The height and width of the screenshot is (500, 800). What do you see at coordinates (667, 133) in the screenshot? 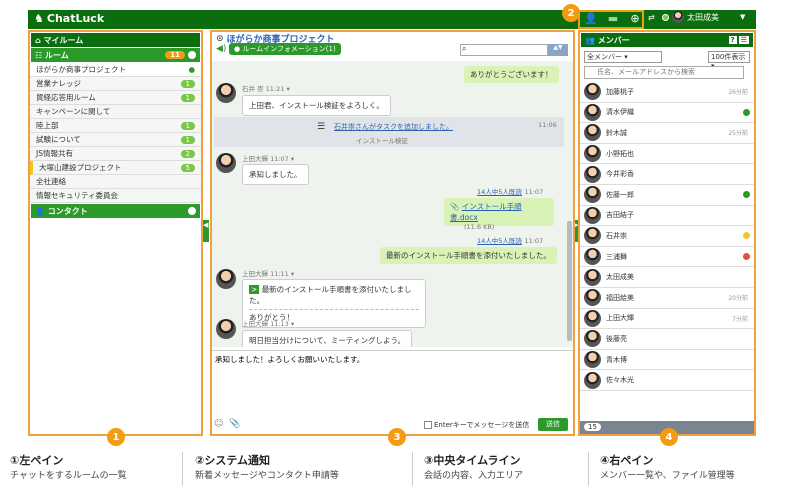
I see `member-row: 鈴木誠 25分前` at bounding box center [667, 133].